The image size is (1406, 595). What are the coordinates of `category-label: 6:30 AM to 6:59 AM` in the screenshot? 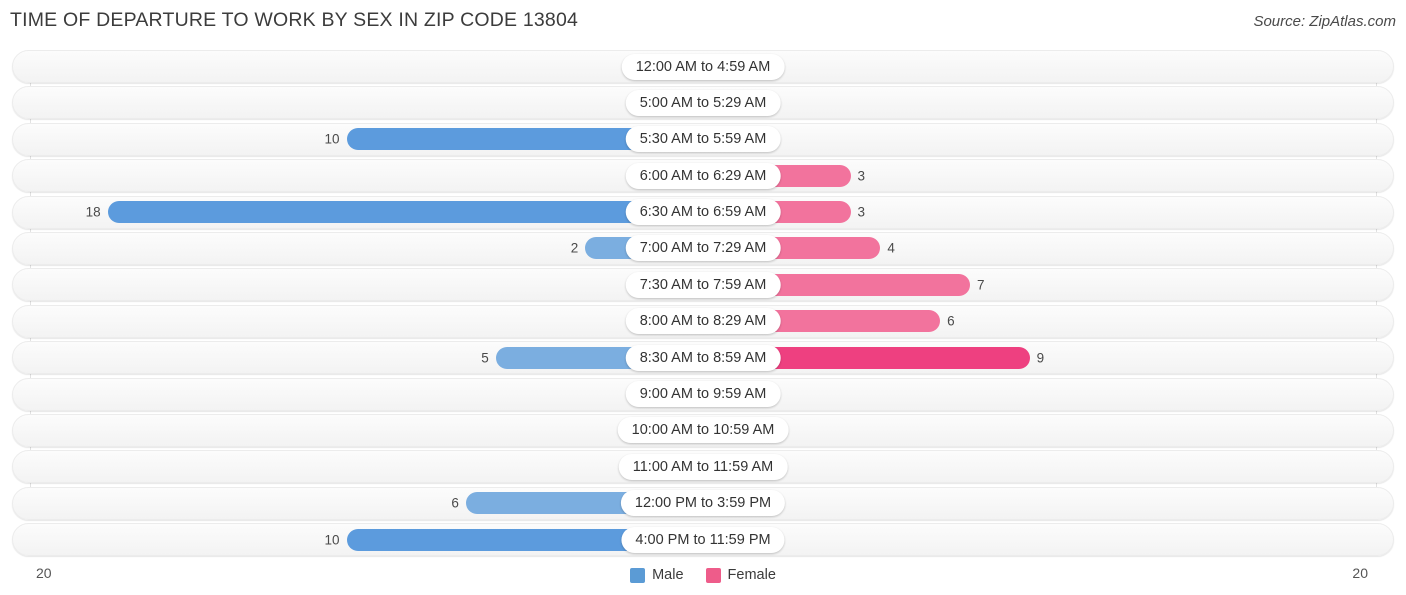 It's located at (703, 212).